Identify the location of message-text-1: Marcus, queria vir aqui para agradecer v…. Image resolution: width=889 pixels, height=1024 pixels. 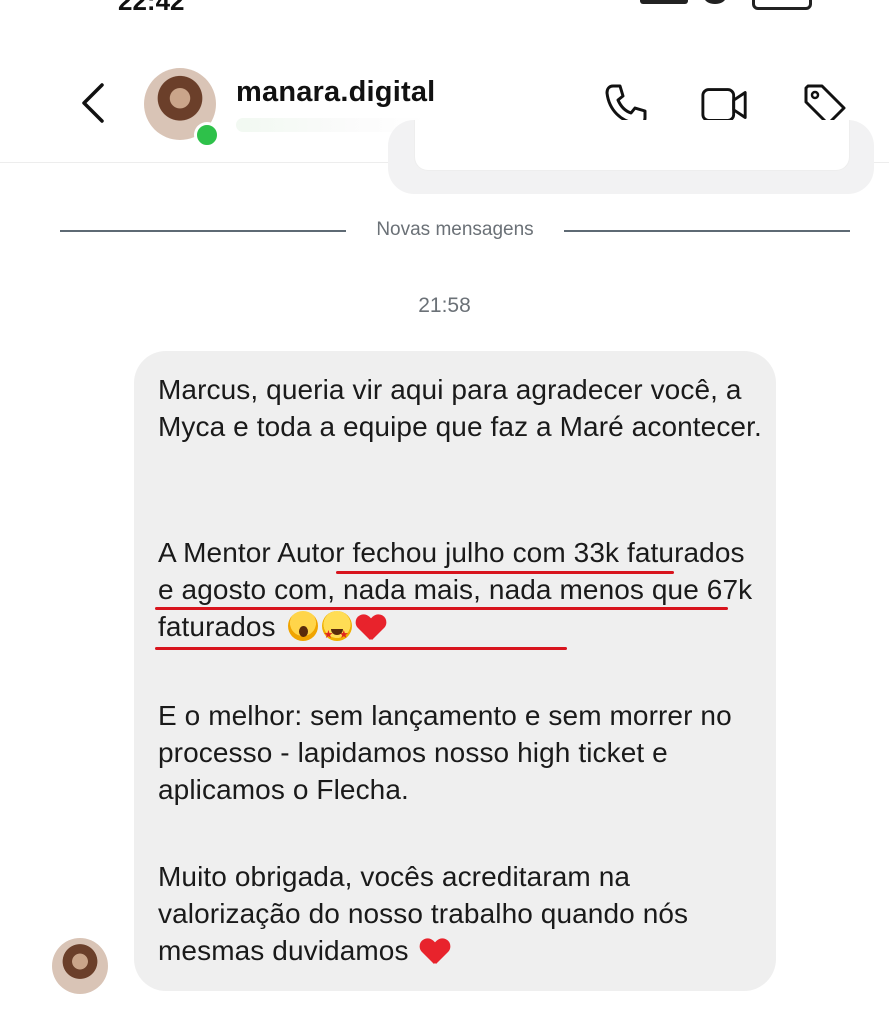
(460, 408).